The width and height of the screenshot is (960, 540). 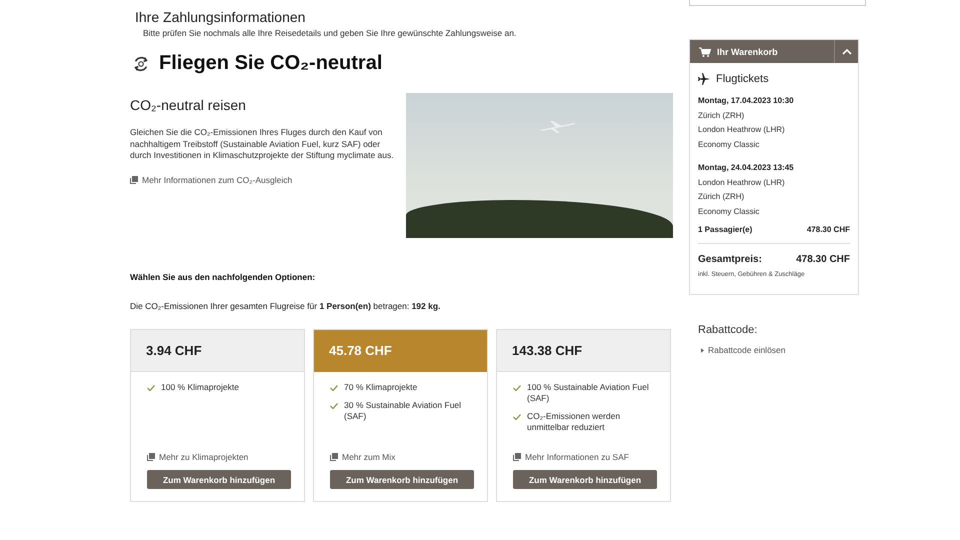 What do you see at coordinates (141, 63) in the screenshot?
I see `co2-cycle-icon` at bounding box center [141, 63].